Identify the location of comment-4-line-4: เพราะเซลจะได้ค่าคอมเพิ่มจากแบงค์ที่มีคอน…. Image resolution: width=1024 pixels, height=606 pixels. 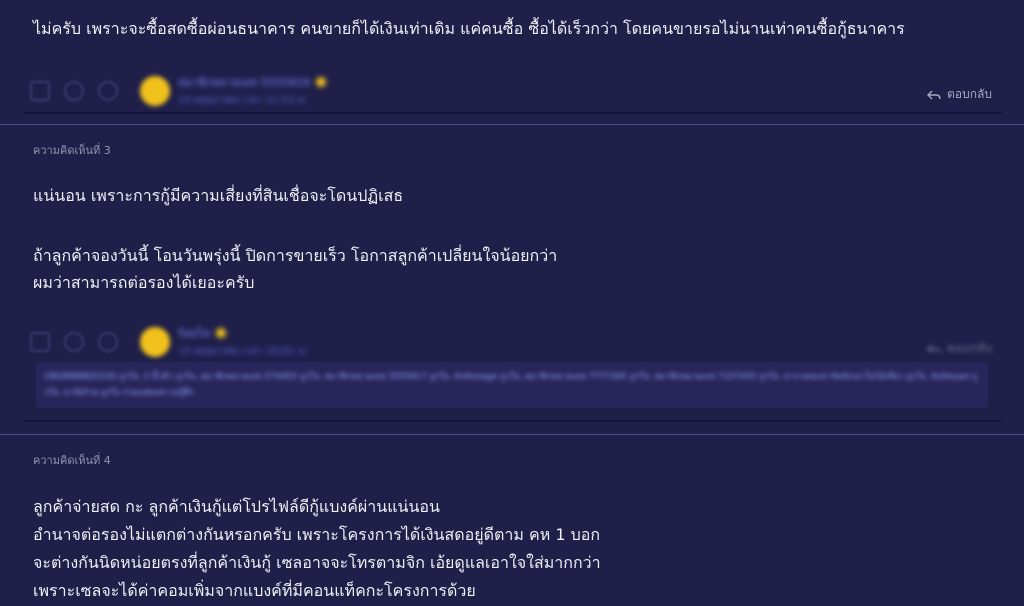
(254, 590).